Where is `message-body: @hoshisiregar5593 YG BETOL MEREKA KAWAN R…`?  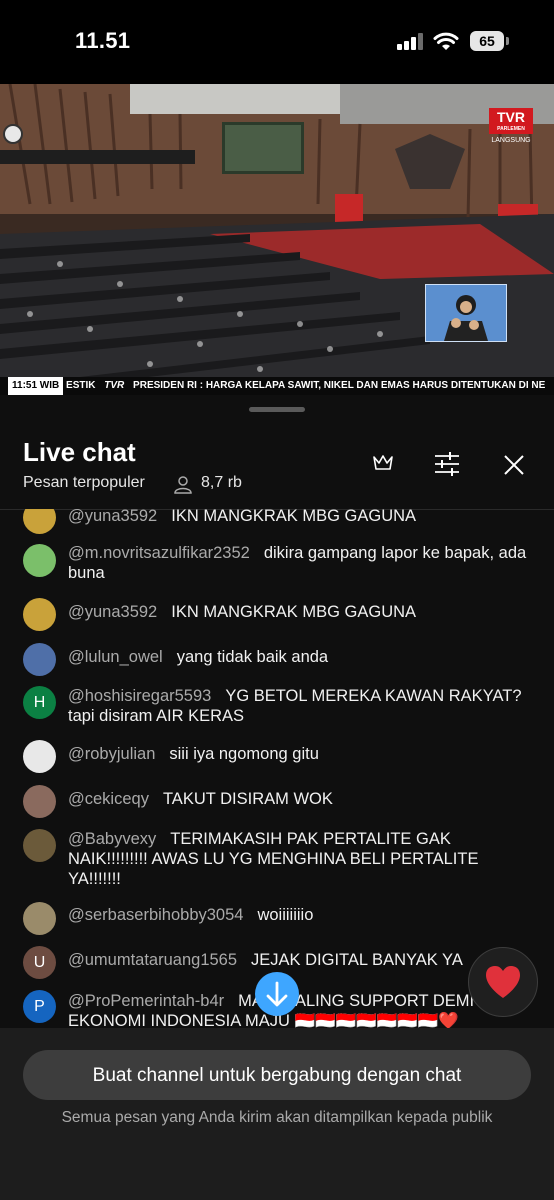 message-body: @hoshisiregar5593 YG BETOL MEREKA KAWAN R… is located at coordinates (300, 706).